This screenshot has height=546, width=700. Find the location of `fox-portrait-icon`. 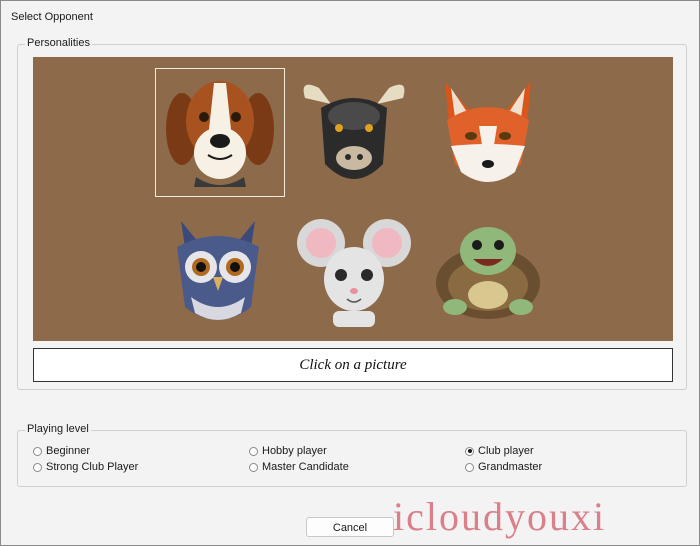

fox-portrait-icon is located at coordinates (488, 132).